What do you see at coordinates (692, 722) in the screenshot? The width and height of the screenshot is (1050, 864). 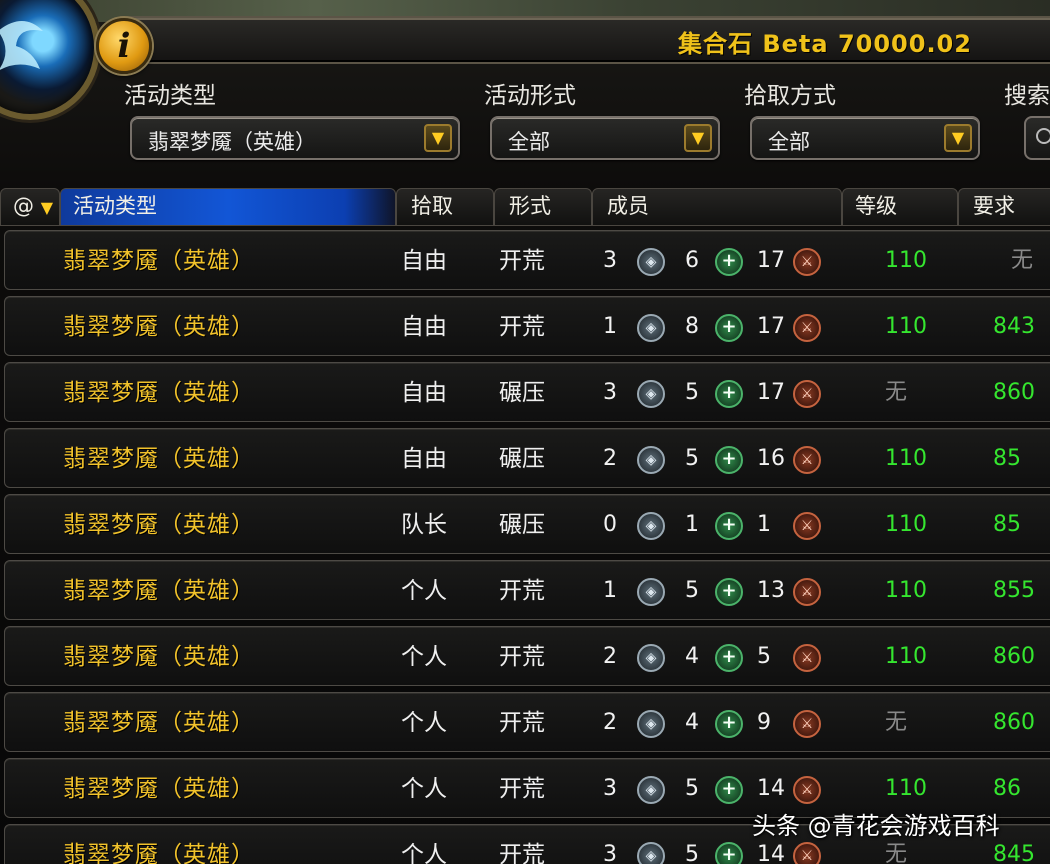 I see `healer-count: 4` at bounding box center [692, 722].